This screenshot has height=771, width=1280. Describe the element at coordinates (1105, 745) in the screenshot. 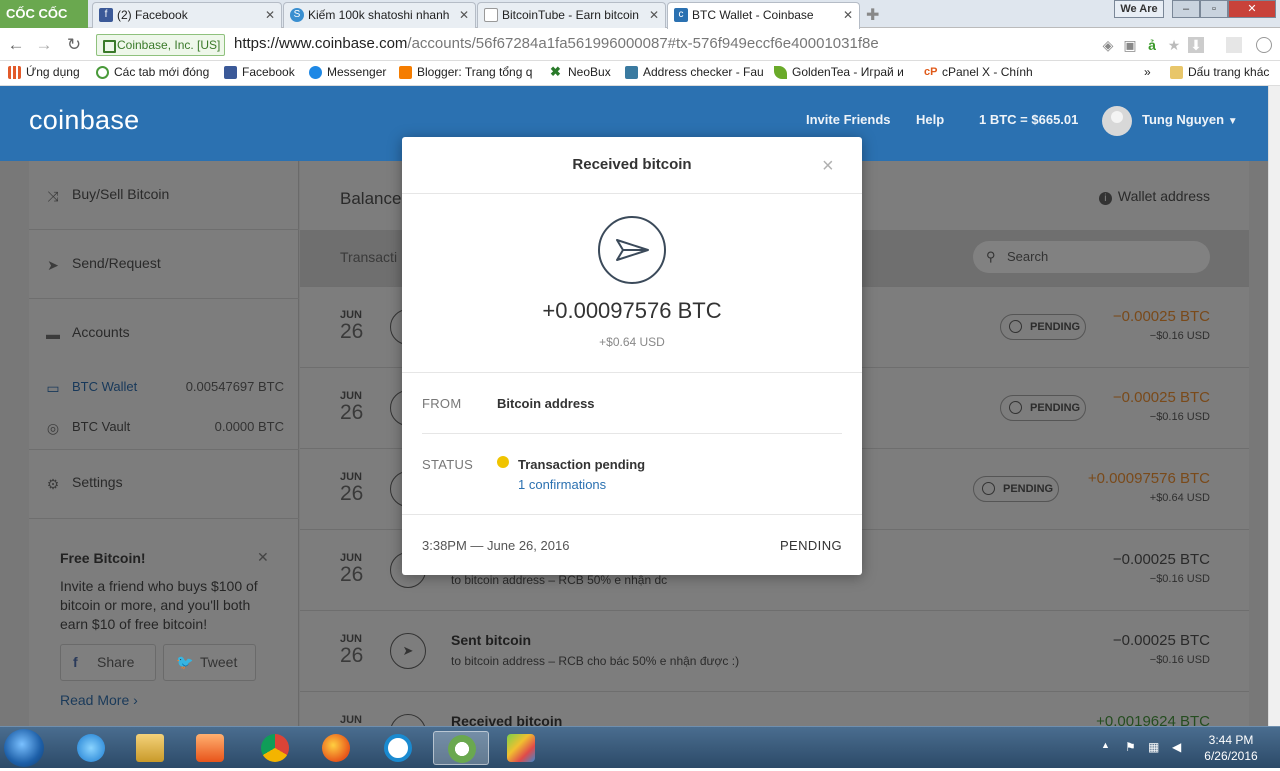

I see `tray-expand-icon: ▲` at that location.